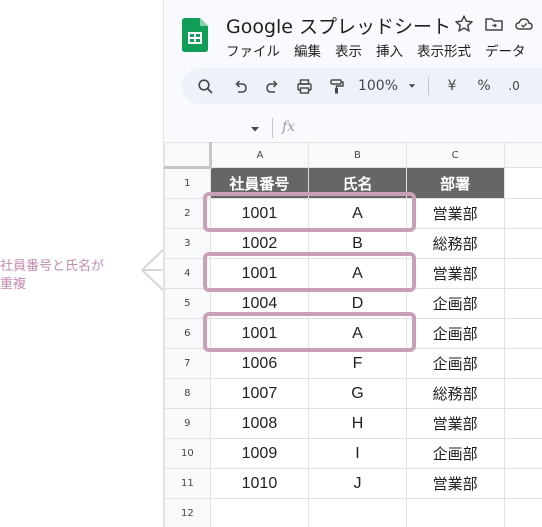  I want to click on toolbar: 100% ¥ % .0, so click(362, 86).